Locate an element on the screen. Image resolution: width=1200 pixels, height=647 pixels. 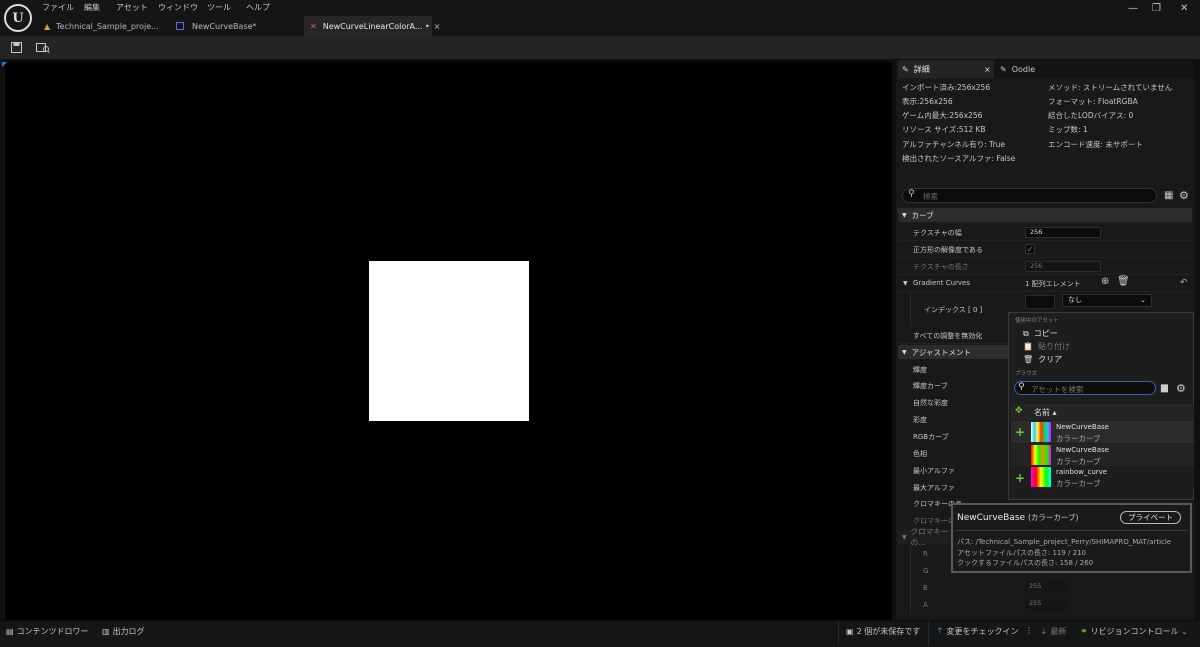
unsaved-label: 2 個が未保存です is located at coordinates (888, 631).